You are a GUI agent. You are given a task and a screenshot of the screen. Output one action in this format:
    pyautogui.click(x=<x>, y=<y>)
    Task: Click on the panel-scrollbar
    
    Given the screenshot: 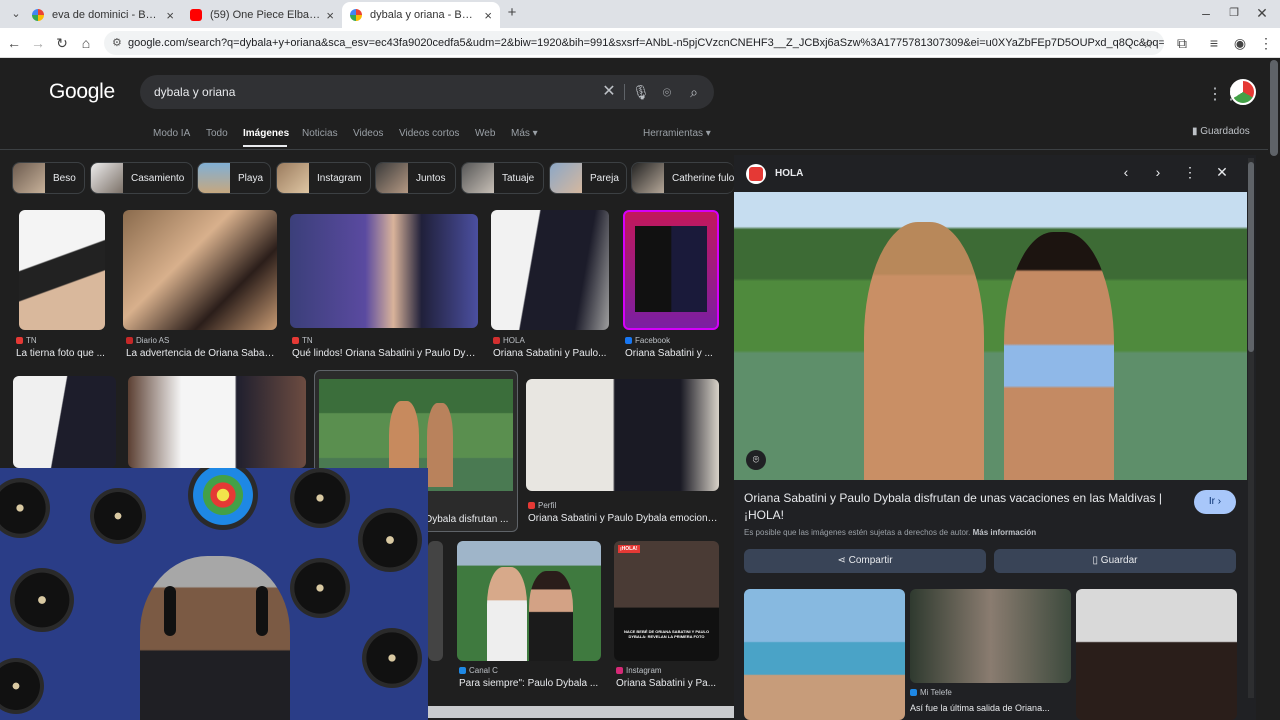 What is the action you would take?
    pyautogui.click(x=1251, y=257)
    